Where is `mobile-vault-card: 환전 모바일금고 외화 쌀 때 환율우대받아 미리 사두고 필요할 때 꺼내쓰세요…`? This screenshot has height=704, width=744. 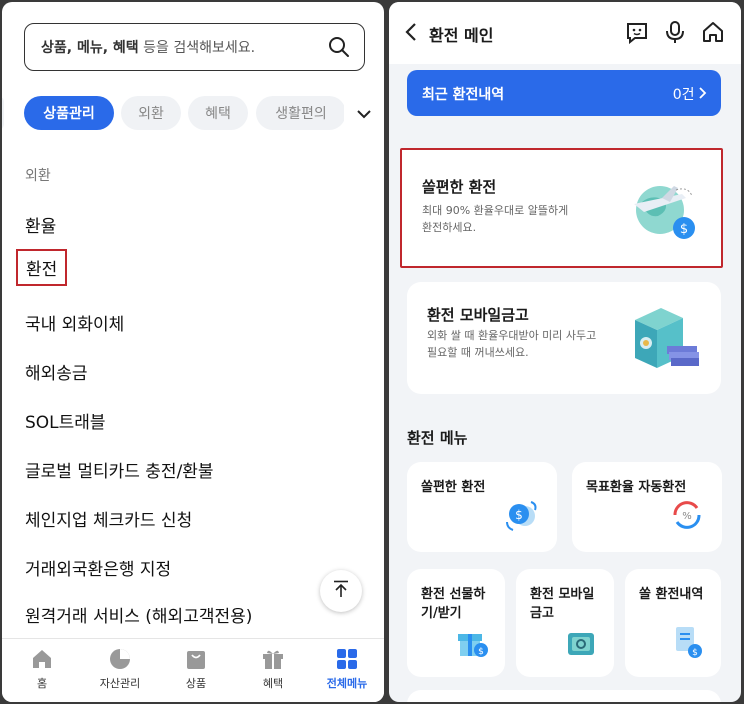
mobile-vault-card: 환전 모바일금고 외화 쌀 때 환율우대받아 미리 사두고 필요할 때 꺼내쓰세요… is located at coordinates (564, 338).